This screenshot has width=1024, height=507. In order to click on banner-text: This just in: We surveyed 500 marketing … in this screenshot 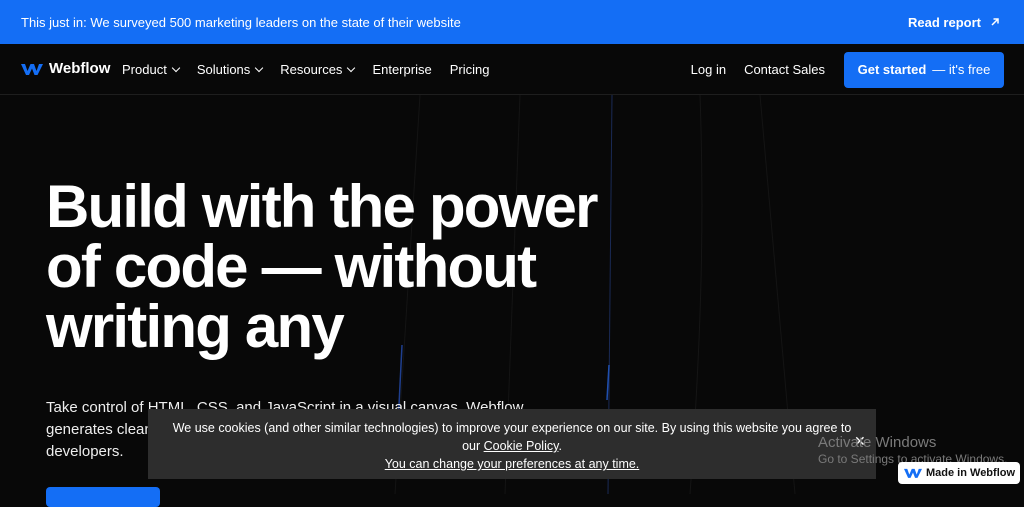, I will do `click(241, 22)`.